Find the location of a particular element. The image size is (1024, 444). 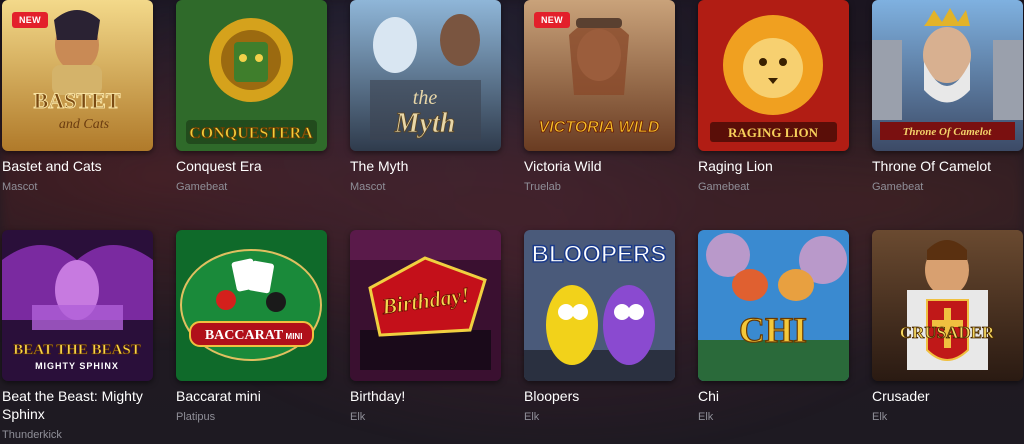

game-title: Victoria Wild is located at coordinates (599, 166).